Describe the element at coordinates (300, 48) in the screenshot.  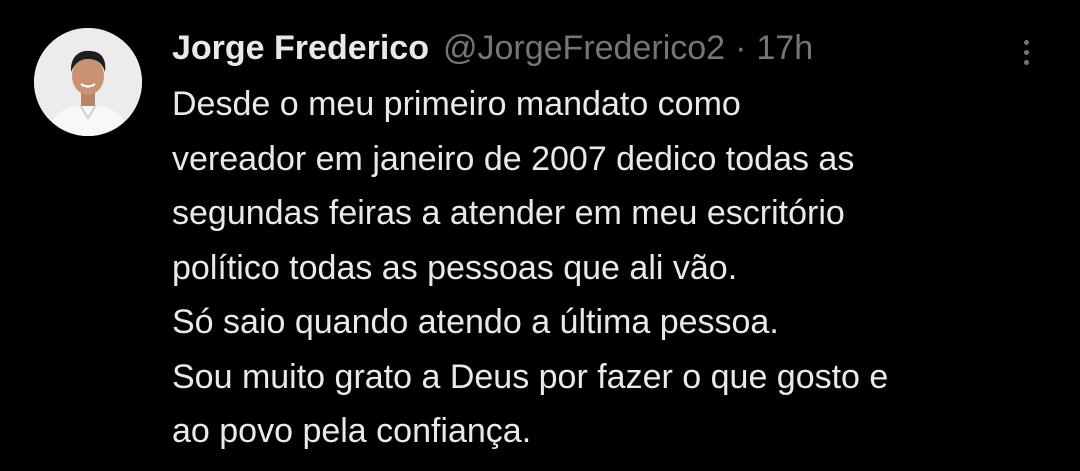
I see `display-name: Jorge Frederico` at that location.